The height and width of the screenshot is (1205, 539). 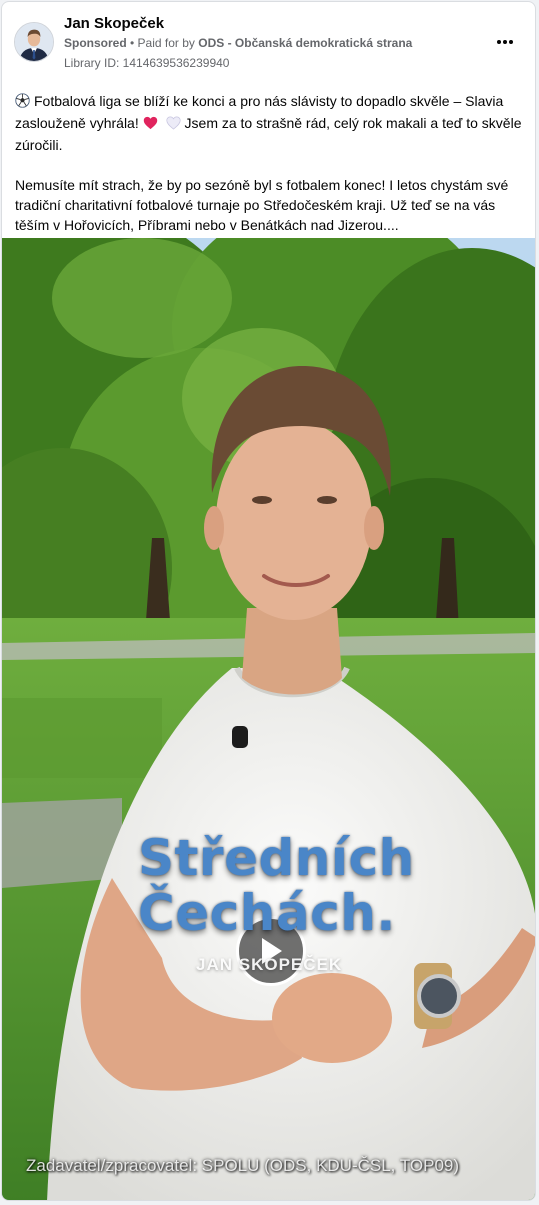 I want to click on avatar, so click(x=34, y=42).